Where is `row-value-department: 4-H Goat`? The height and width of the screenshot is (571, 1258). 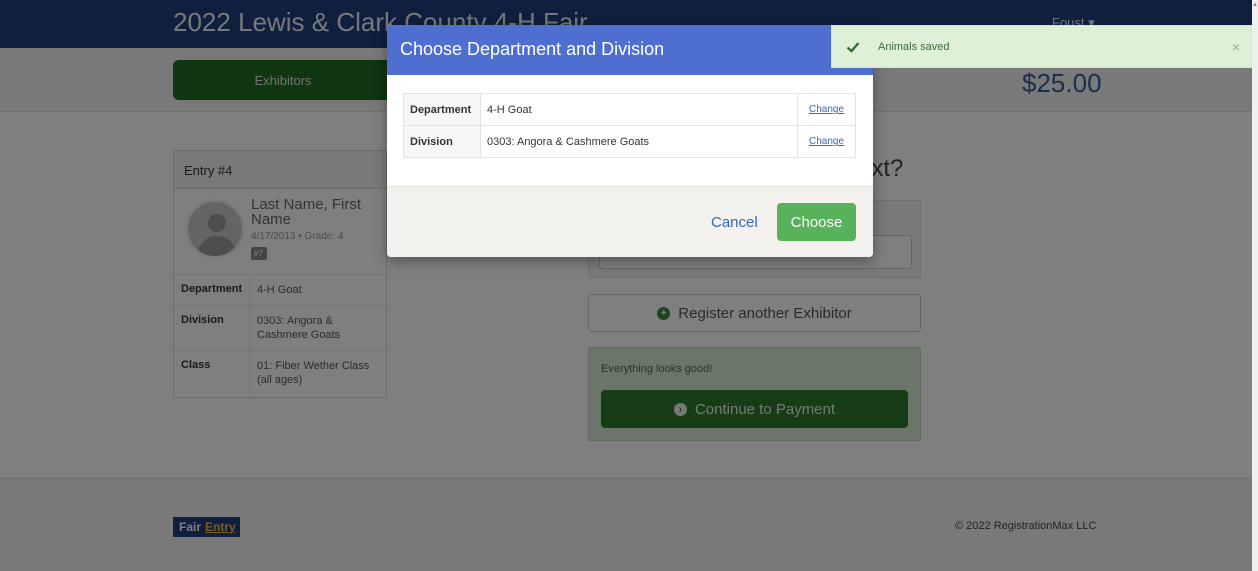
row-value-department: 4-H Goat is located at coordinates (639, 109).